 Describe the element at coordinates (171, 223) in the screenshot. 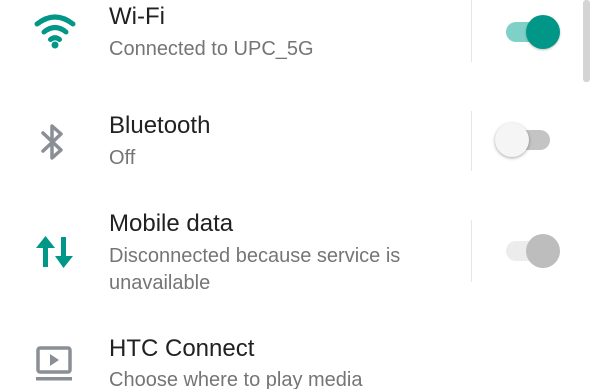

I see `mobile-data-title: Mobile data` at that location.